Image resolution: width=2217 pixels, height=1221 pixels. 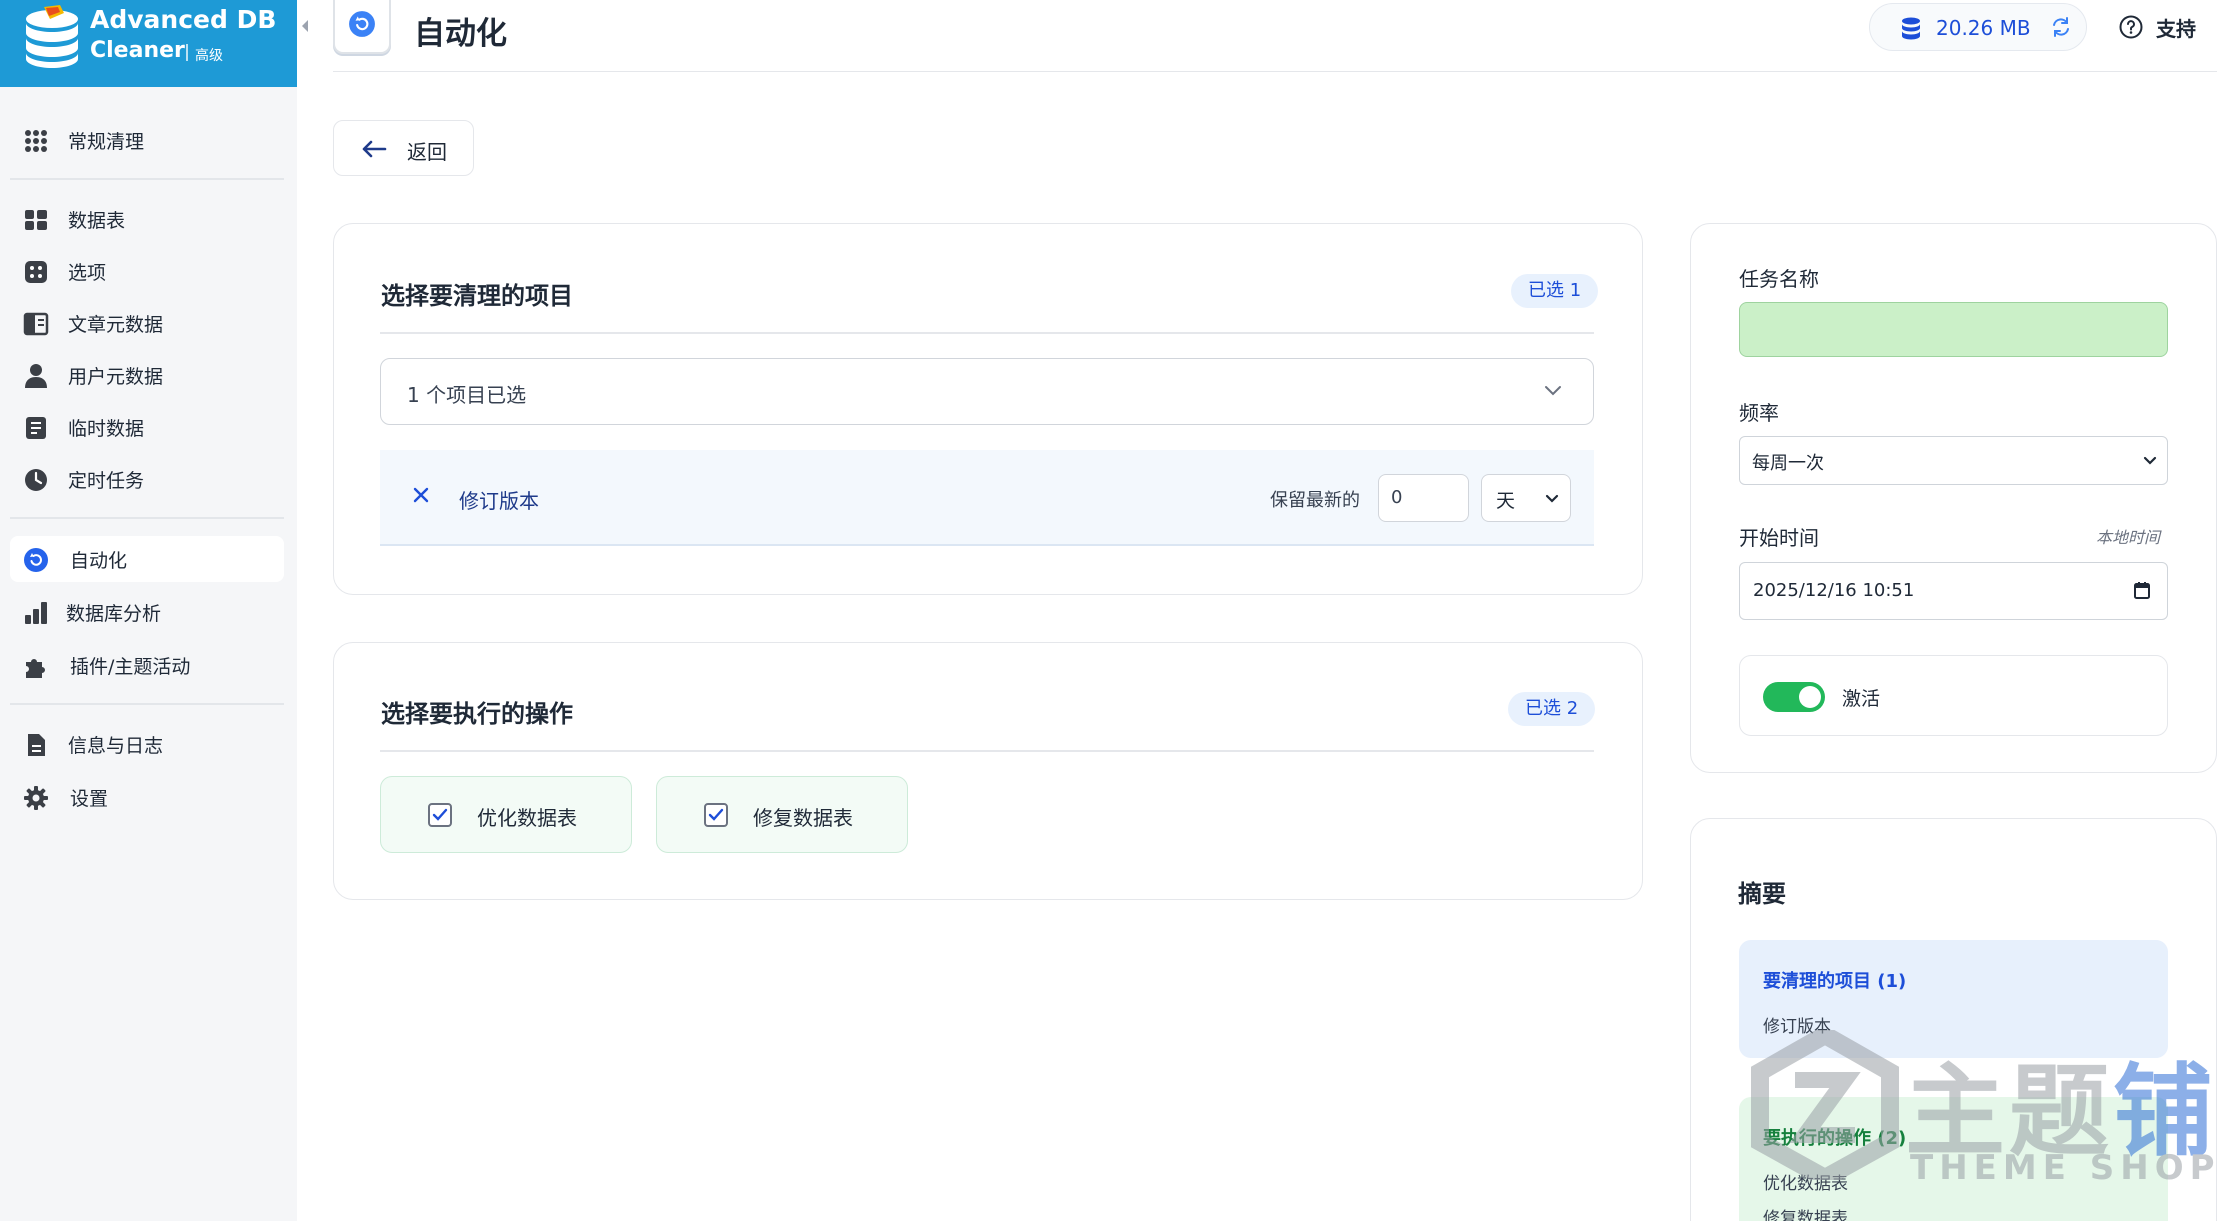 I want to click on sidebar-item-user-meta: 用户元数据, so click(x=147, y=375).